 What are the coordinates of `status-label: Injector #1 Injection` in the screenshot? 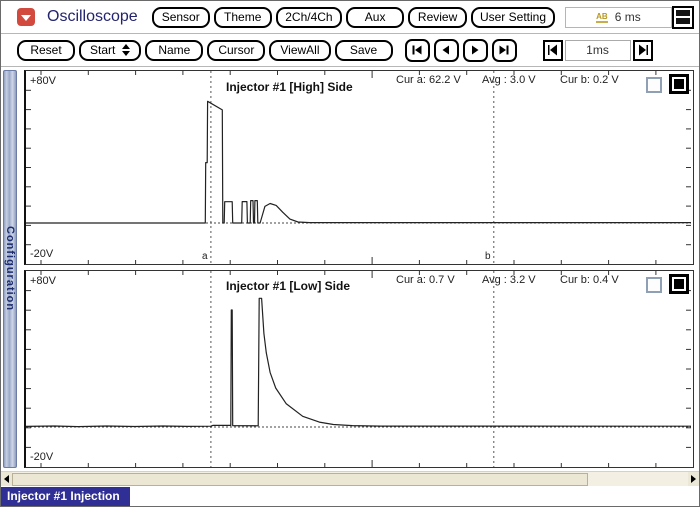 It's located at (65, 496).